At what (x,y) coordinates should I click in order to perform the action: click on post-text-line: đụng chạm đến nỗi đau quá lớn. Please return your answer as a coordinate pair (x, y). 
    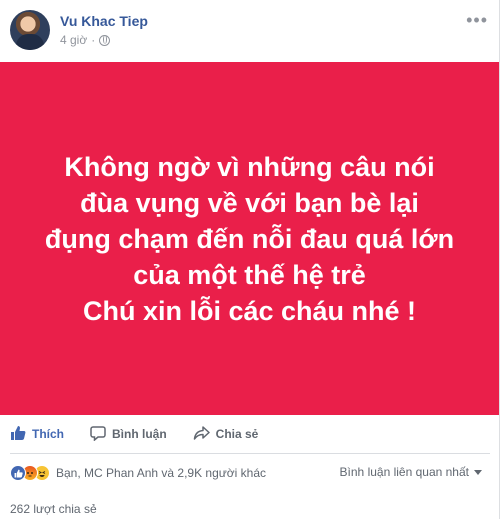
    Looking at the image, I should click on (249, 238).